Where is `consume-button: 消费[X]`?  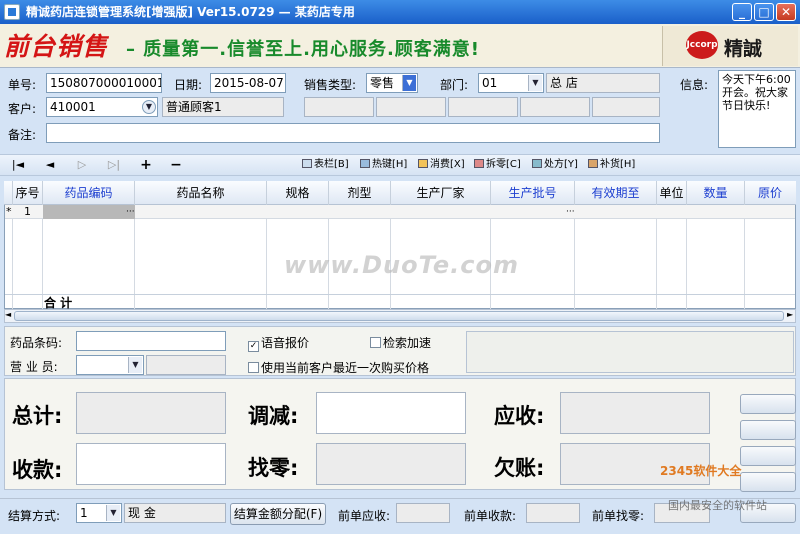 consume-button: 消费[X] is located at coordinates (441, 165).